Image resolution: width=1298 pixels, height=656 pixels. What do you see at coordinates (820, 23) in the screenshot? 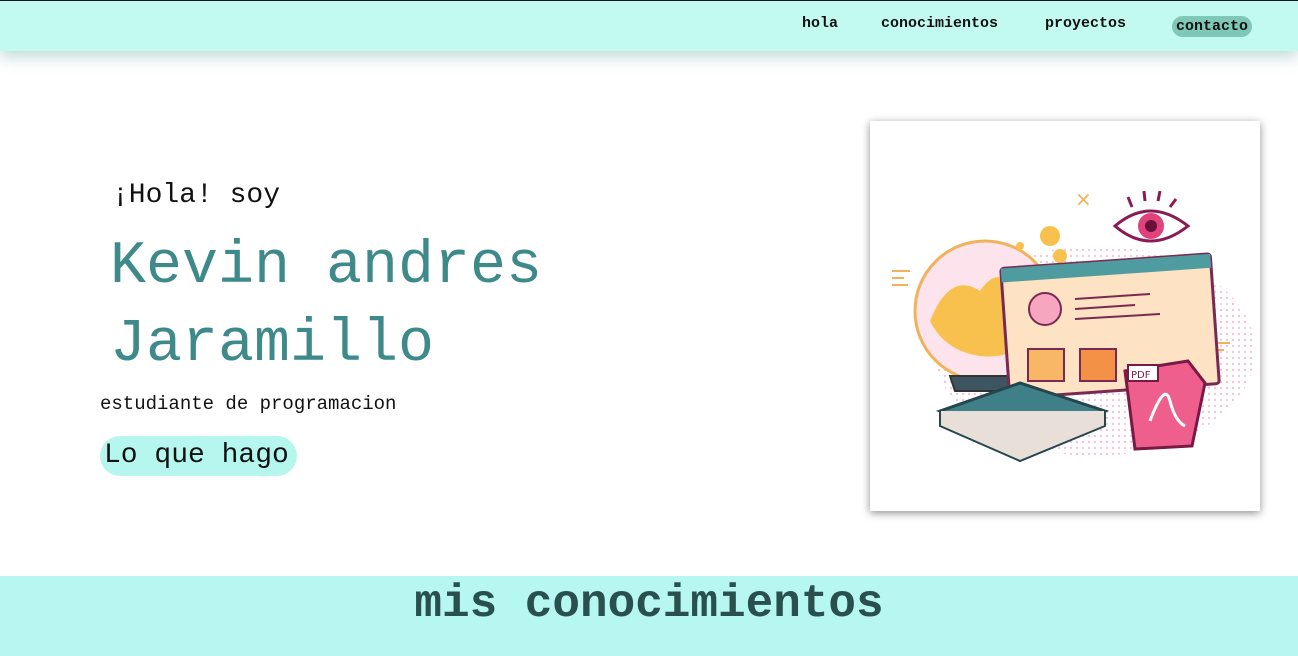
I see `nav-link-hola: hola` at bounding box center [820, 23].